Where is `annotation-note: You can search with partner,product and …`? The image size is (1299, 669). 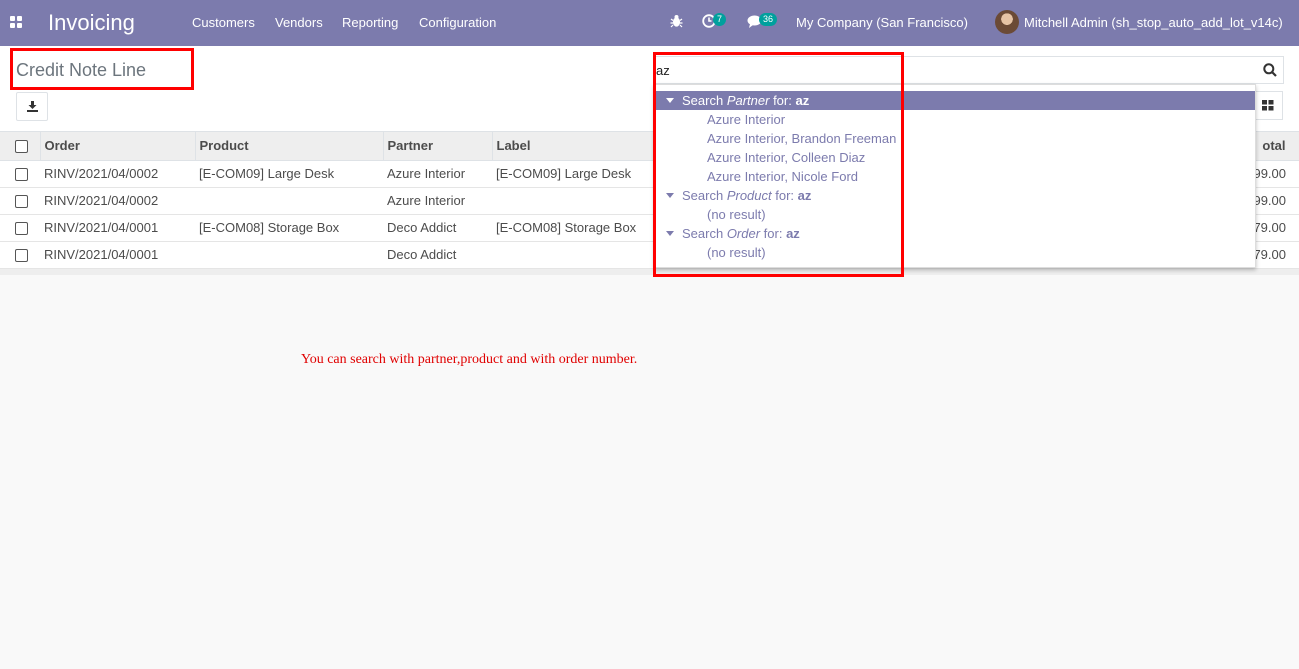 annotation-note: You can search with partner,product and … is located at coordinates (469, 359).